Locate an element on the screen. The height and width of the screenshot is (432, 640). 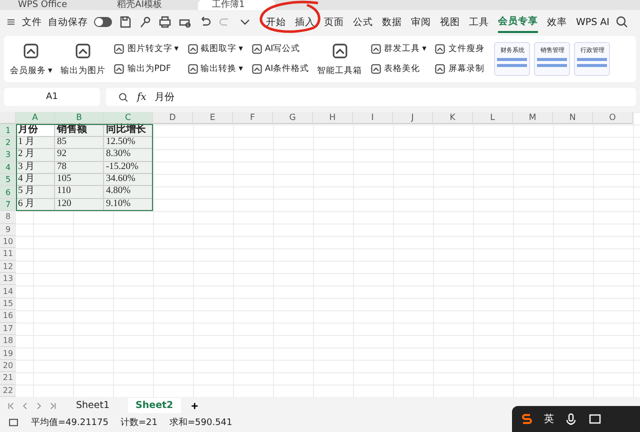
column-header: N is located at coordinates (573, 118).